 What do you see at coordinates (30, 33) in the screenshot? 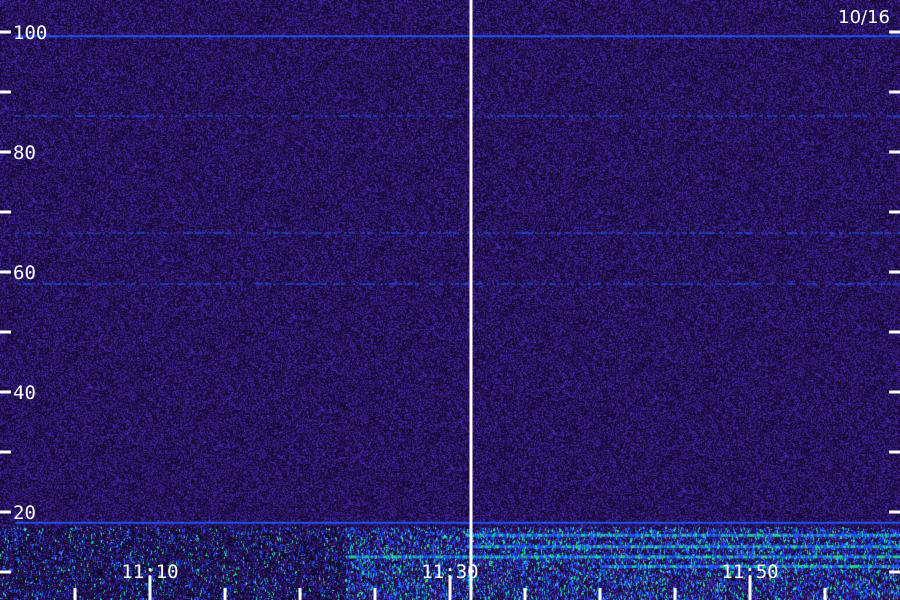
I see `y-tick-label: 100` at bounding box center [30, 33].